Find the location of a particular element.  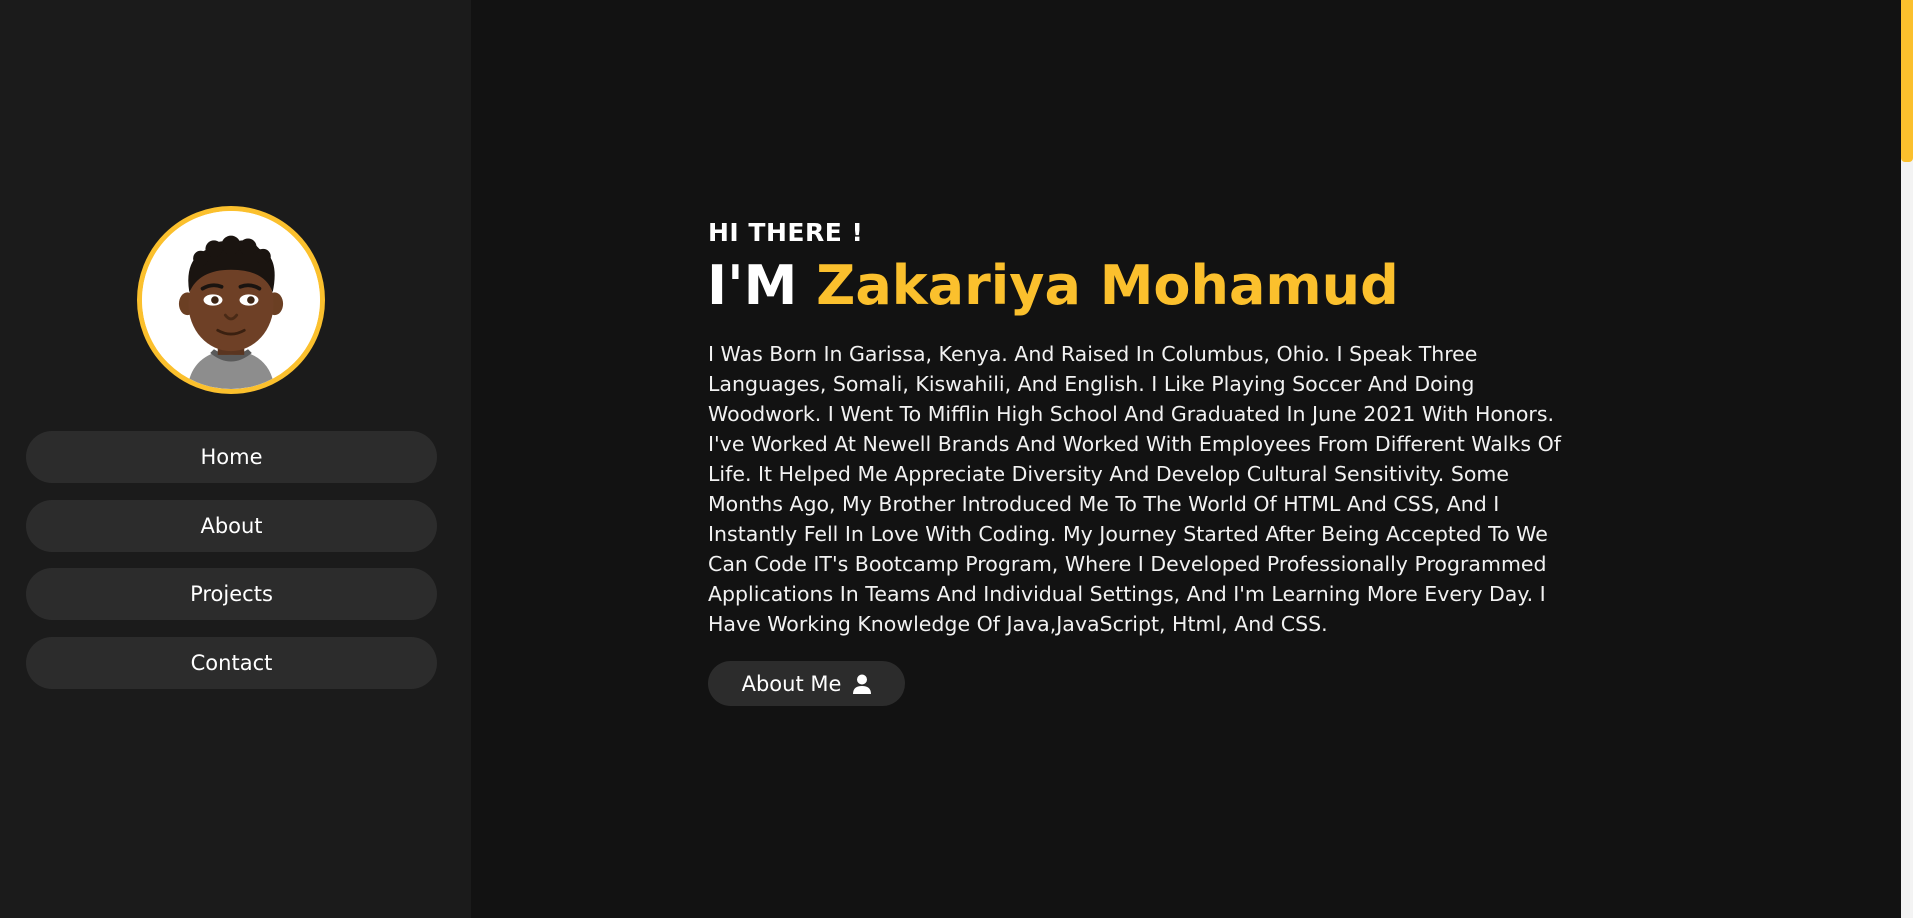

page-scrollbar is located at coordinates (1907, 459).